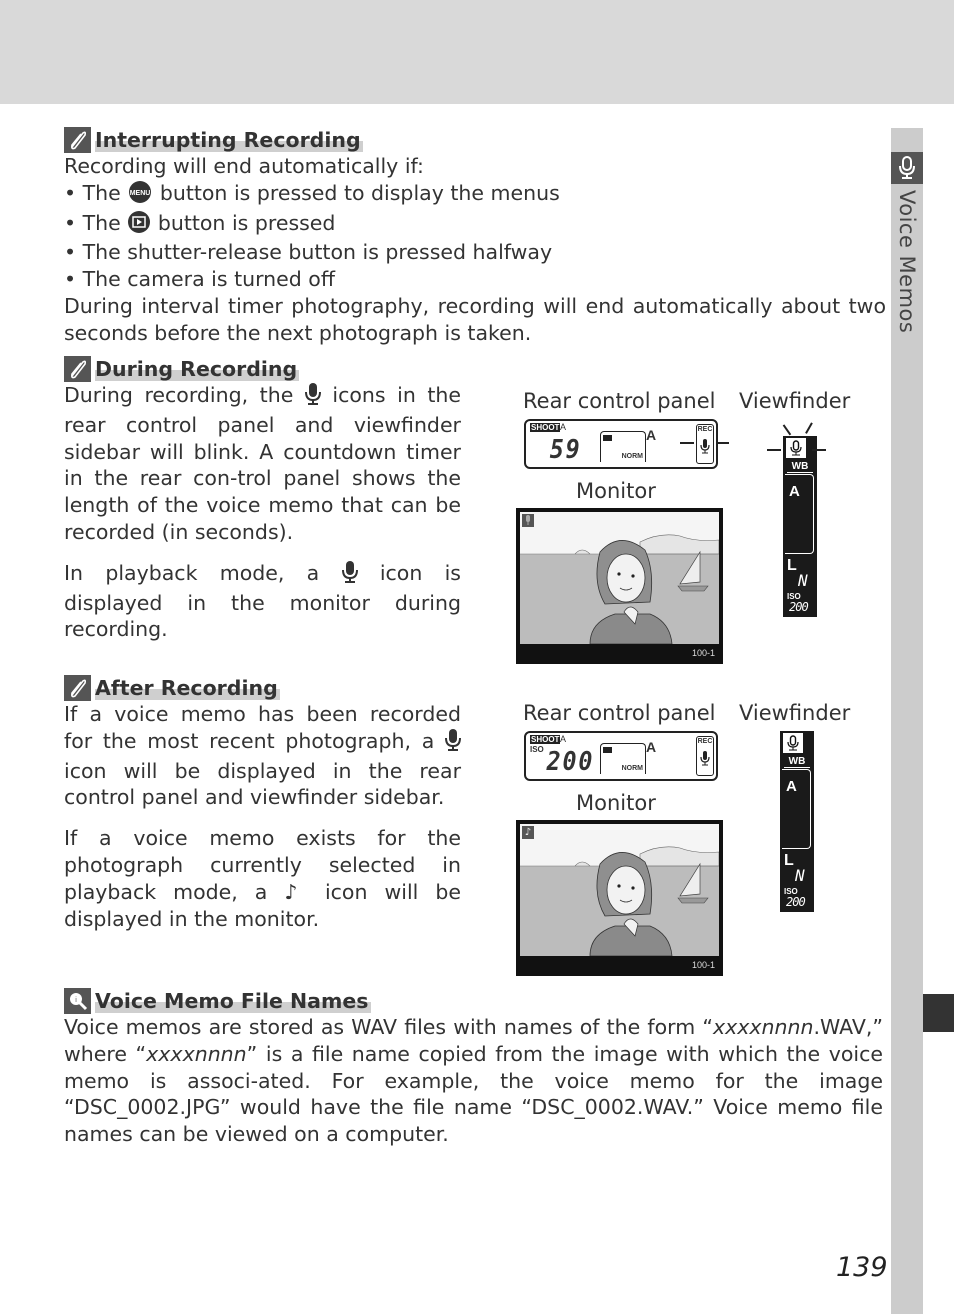 The image size is (954, 1314). Describe the element at coordinates (570, 762) in the screenshot. I see `iso-value: 200` at that location.